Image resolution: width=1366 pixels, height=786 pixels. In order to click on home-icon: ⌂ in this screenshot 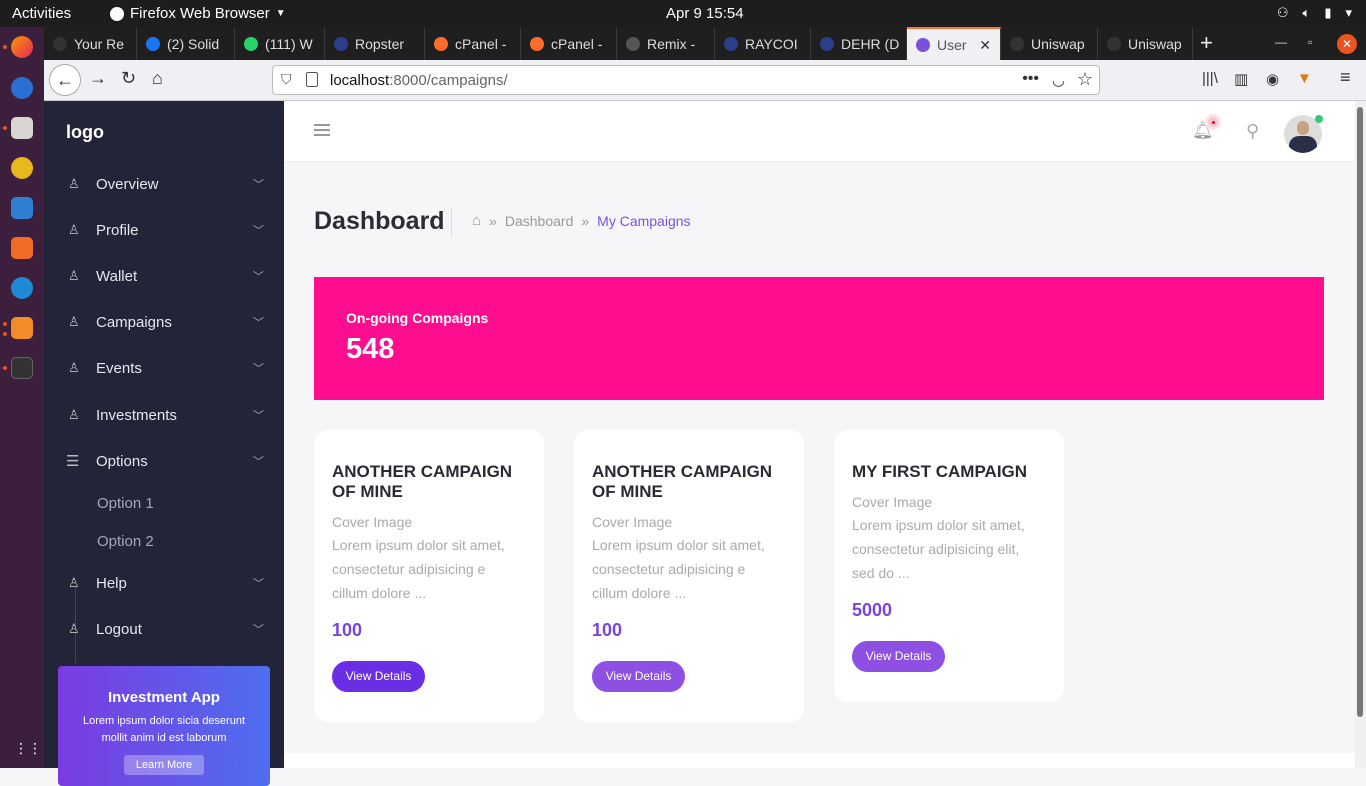, I will do `click(476, 220)`.